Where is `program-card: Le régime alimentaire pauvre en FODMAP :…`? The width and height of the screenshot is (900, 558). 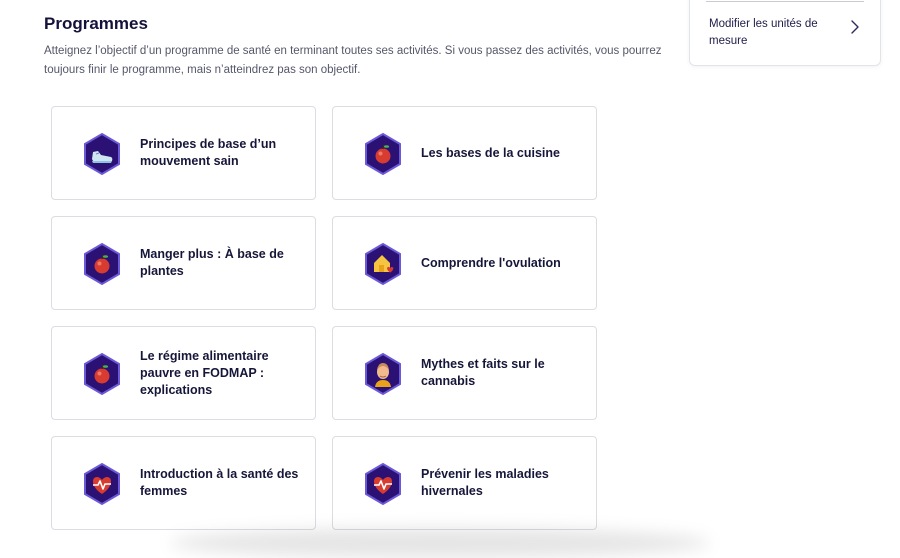 program-card: Le régime alimentaire pauvre en FODMAP :… is located at coordinates (183, 373).